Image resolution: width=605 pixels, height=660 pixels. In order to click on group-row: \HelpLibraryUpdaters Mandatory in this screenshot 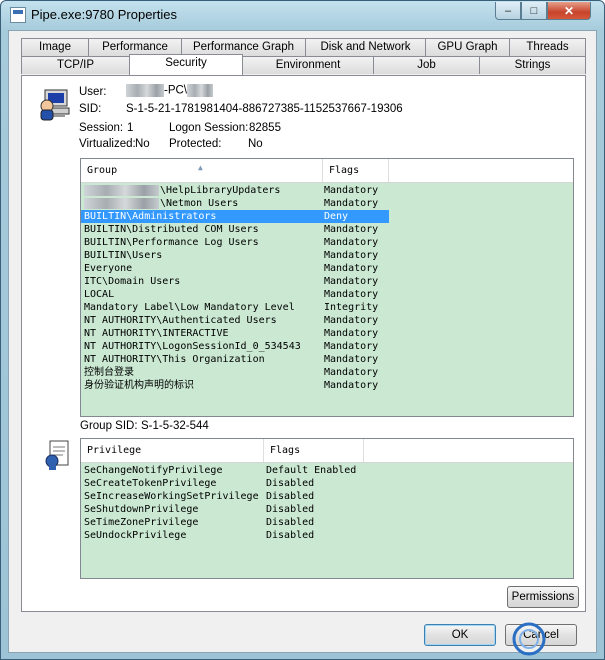, I will do `click(235, 190)`.